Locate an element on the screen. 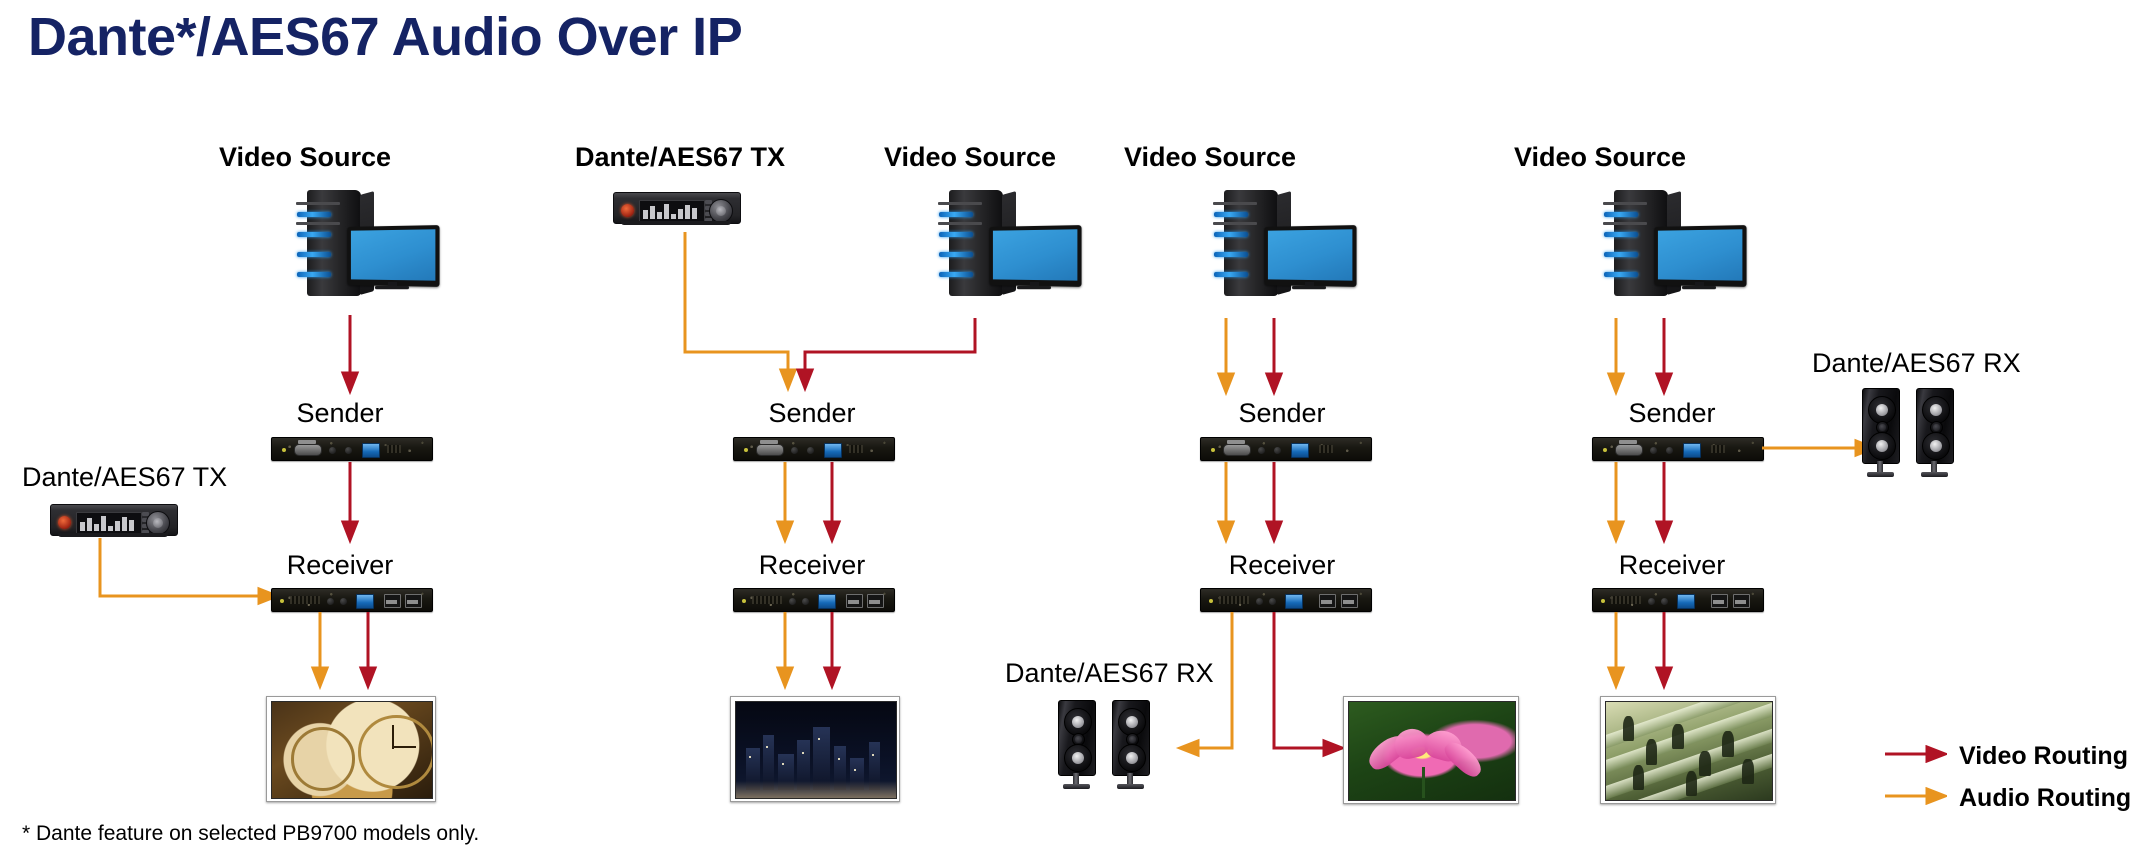  receiver-label-4: Receiver is located at coordinates (1672, 565).